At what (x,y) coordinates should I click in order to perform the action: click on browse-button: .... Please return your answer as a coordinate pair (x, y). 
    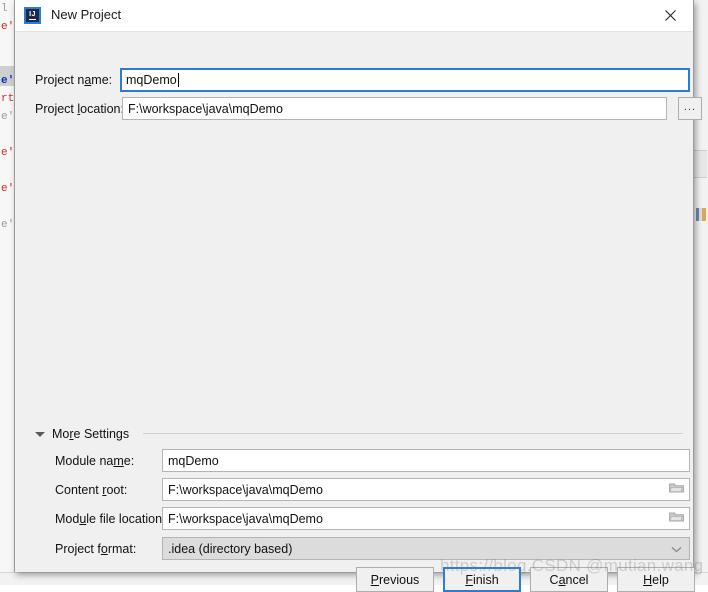
    Looking at the image, I should click on (690, 108).